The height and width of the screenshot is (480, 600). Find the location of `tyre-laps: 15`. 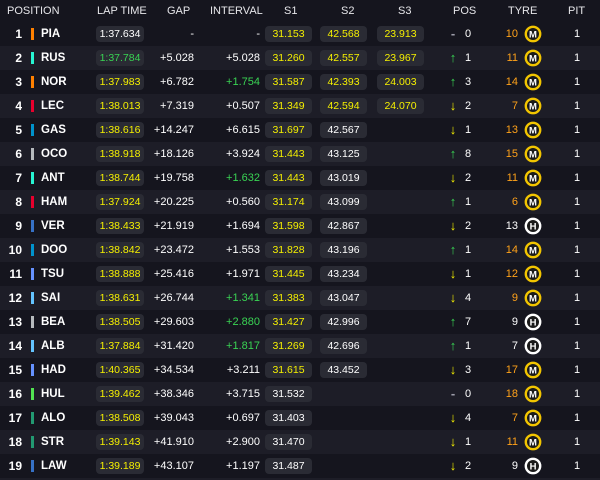

tyre-laps: 15 is located at coordinates (511, 154).